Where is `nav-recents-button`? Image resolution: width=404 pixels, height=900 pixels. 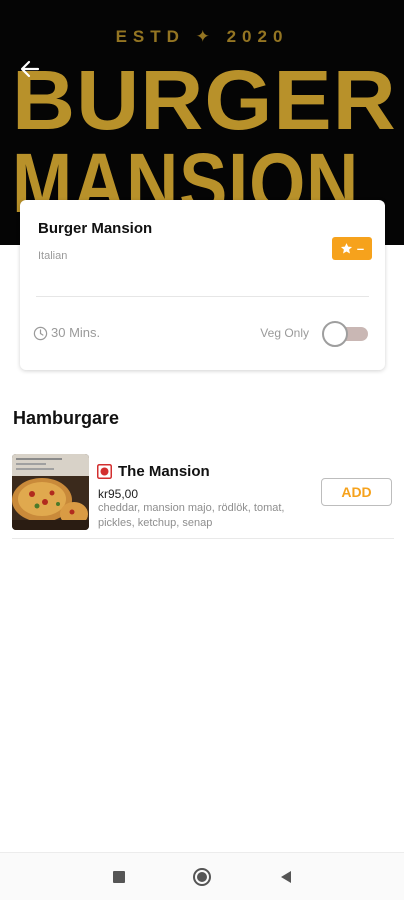
nav-recents-button is located at coordinates (119, 877).